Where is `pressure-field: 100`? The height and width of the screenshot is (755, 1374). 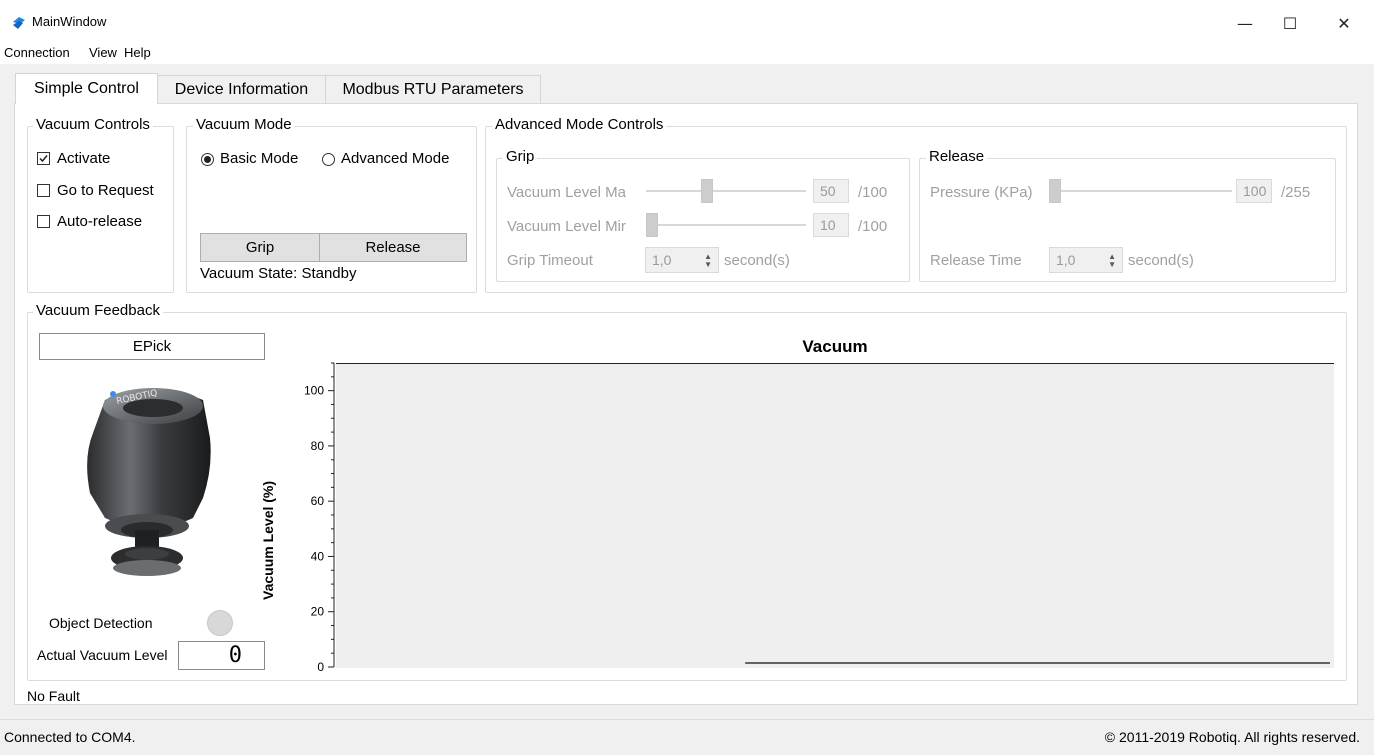
pressure-field: 100 is located at coordinates (1254, 191).